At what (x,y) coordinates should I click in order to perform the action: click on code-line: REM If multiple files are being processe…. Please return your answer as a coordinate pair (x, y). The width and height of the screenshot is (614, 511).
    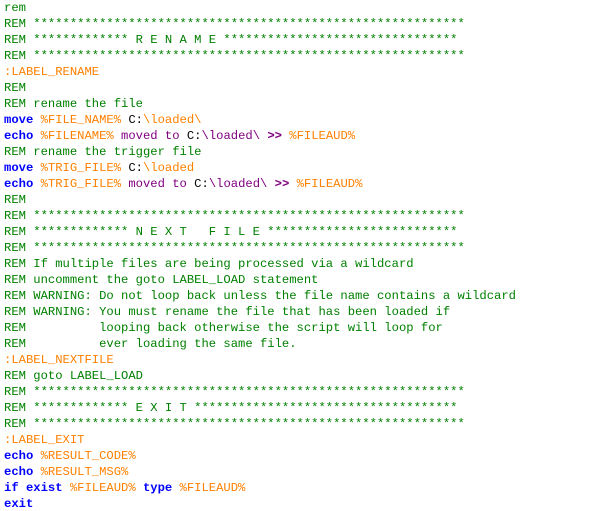
    Looking at the image, I should click on (309, 264).